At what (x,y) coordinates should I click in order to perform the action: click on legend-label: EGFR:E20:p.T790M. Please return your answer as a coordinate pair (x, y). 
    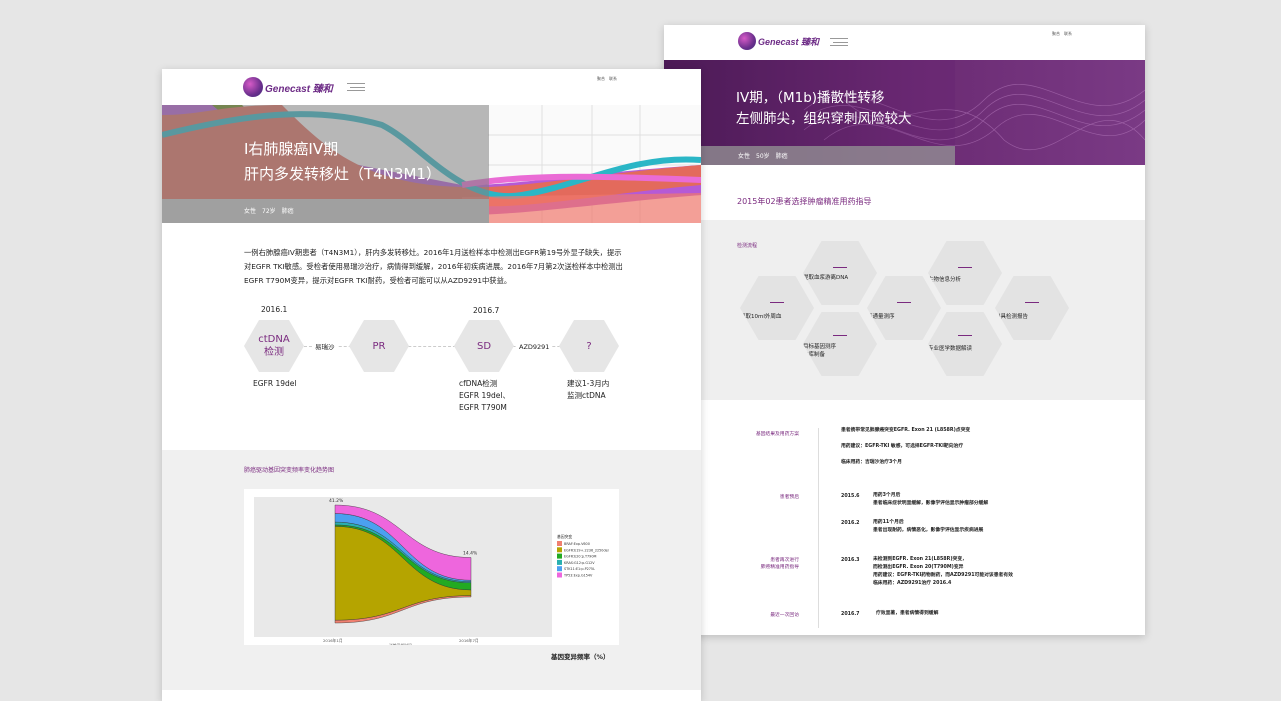
    Looking at the image, I should click on (580, 557).